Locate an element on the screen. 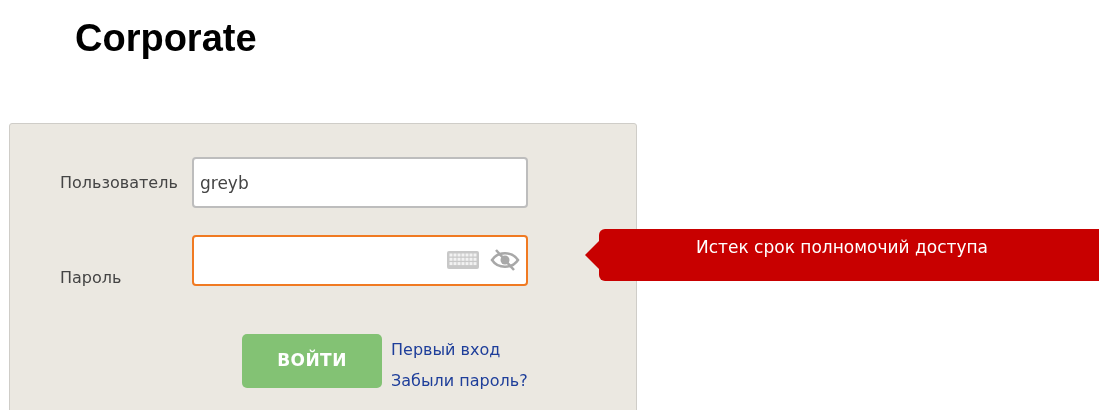 The height and width of the screenshot is (410, 1099). page-title: Corporate is located at coordinates (166, 38).